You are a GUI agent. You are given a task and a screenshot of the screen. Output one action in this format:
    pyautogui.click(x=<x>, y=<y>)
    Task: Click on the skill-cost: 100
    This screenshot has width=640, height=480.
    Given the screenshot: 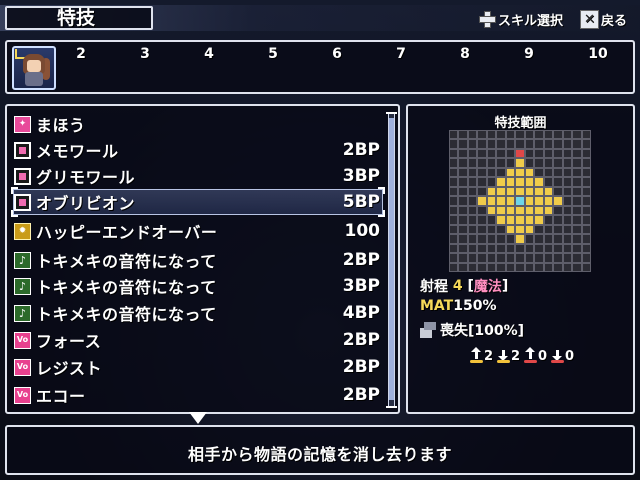 What is the action you would take?
    pyautogui.click(x=362, y=231)
    